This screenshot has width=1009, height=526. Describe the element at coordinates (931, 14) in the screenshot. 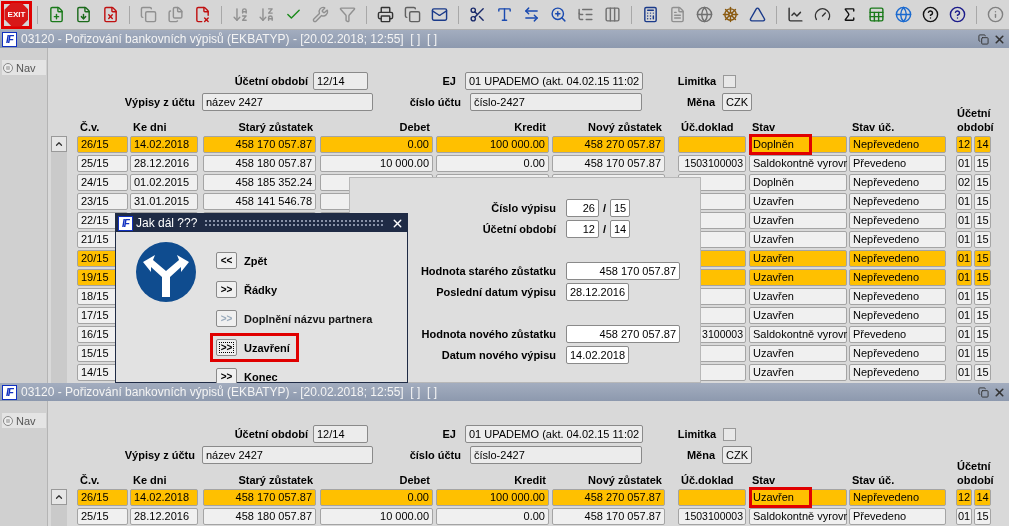

I see `help-icon` at that location.